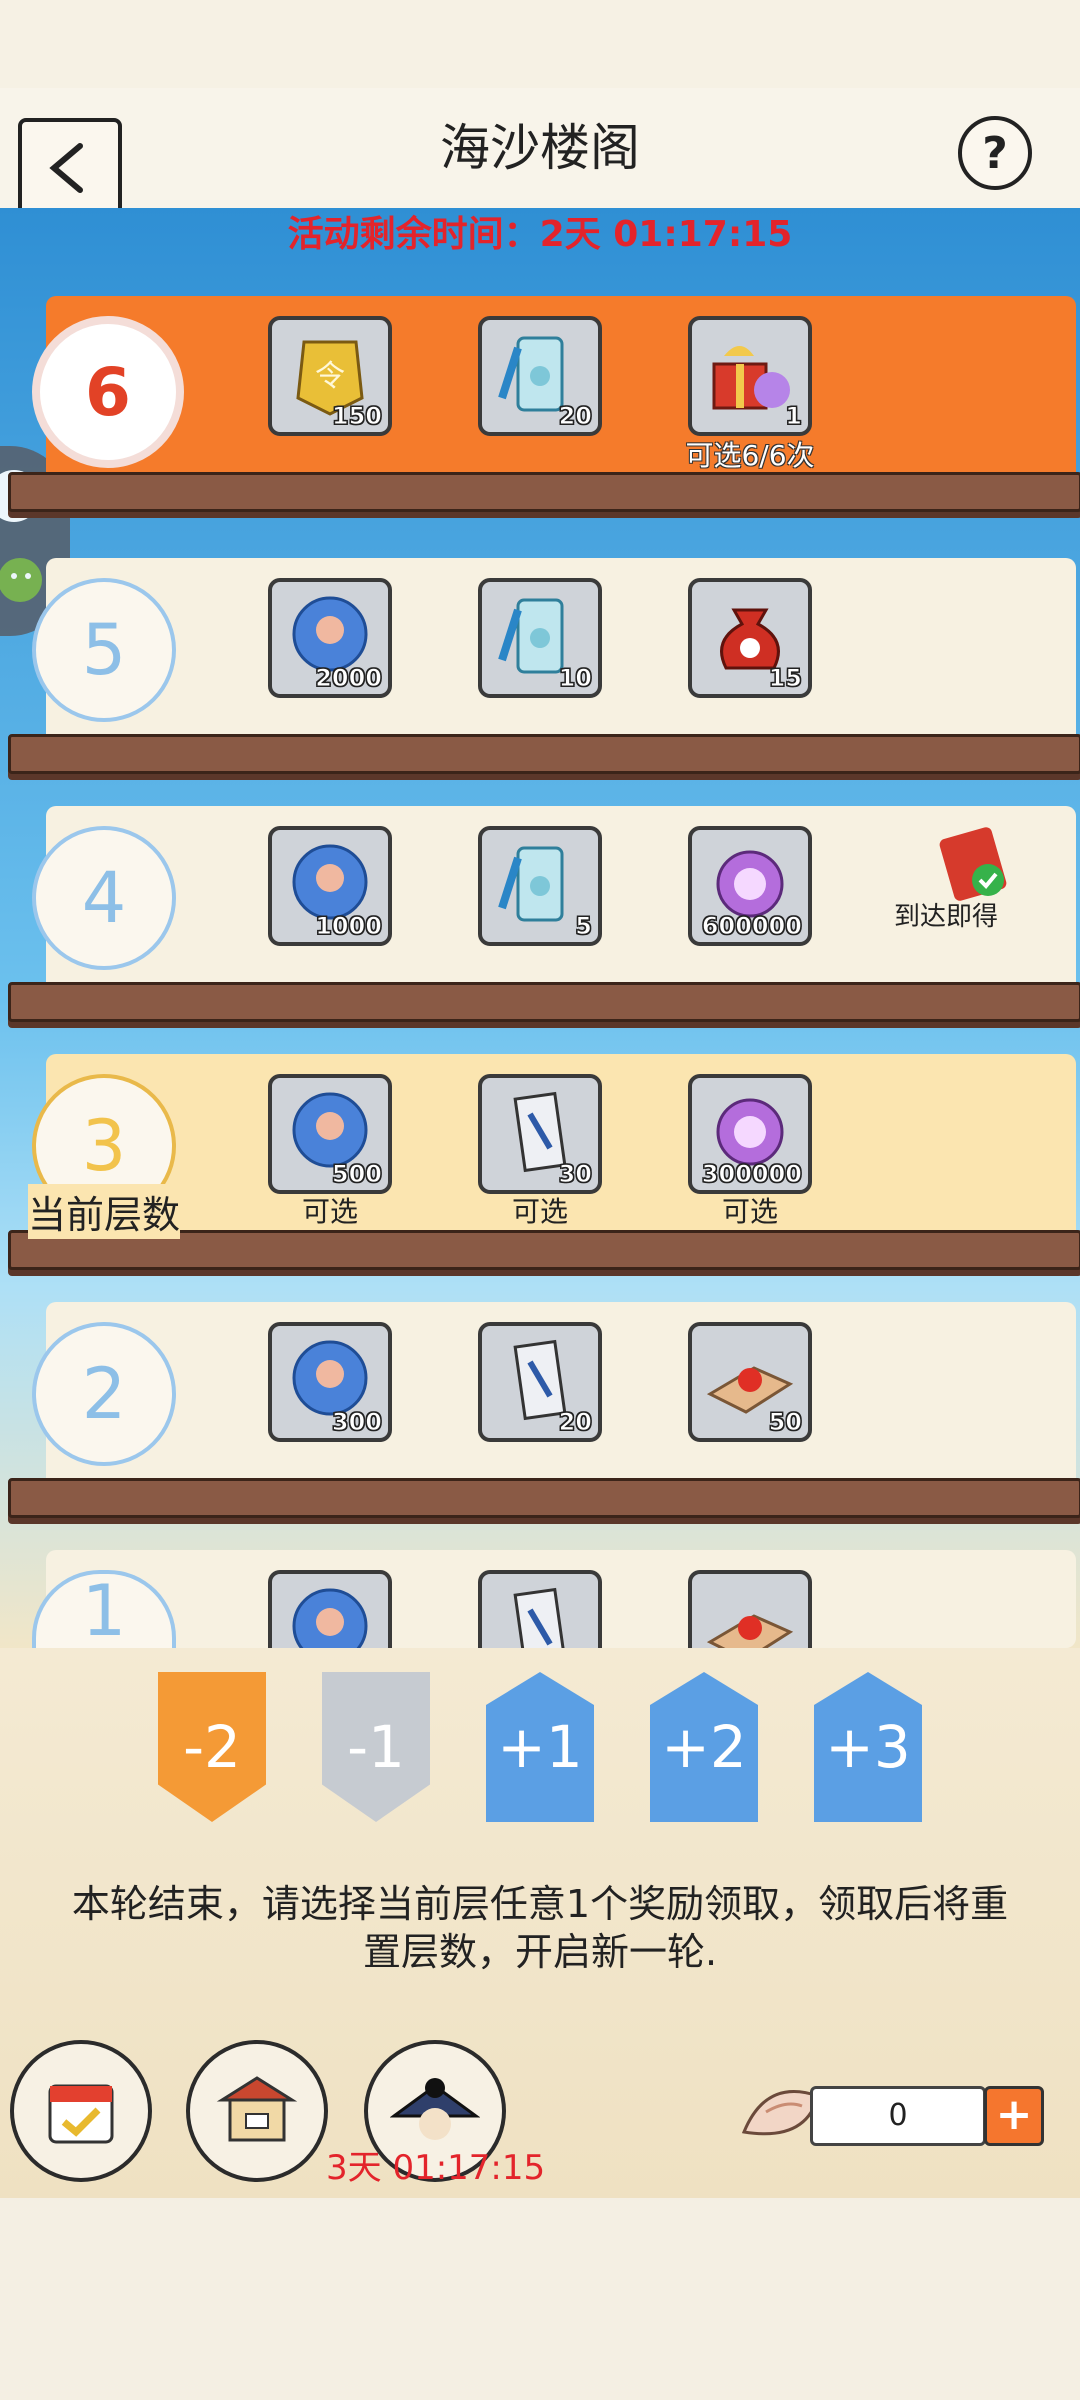 The height and width of the screenshot is (2400, 1080). I want to click on back-button, so click(70, 168).